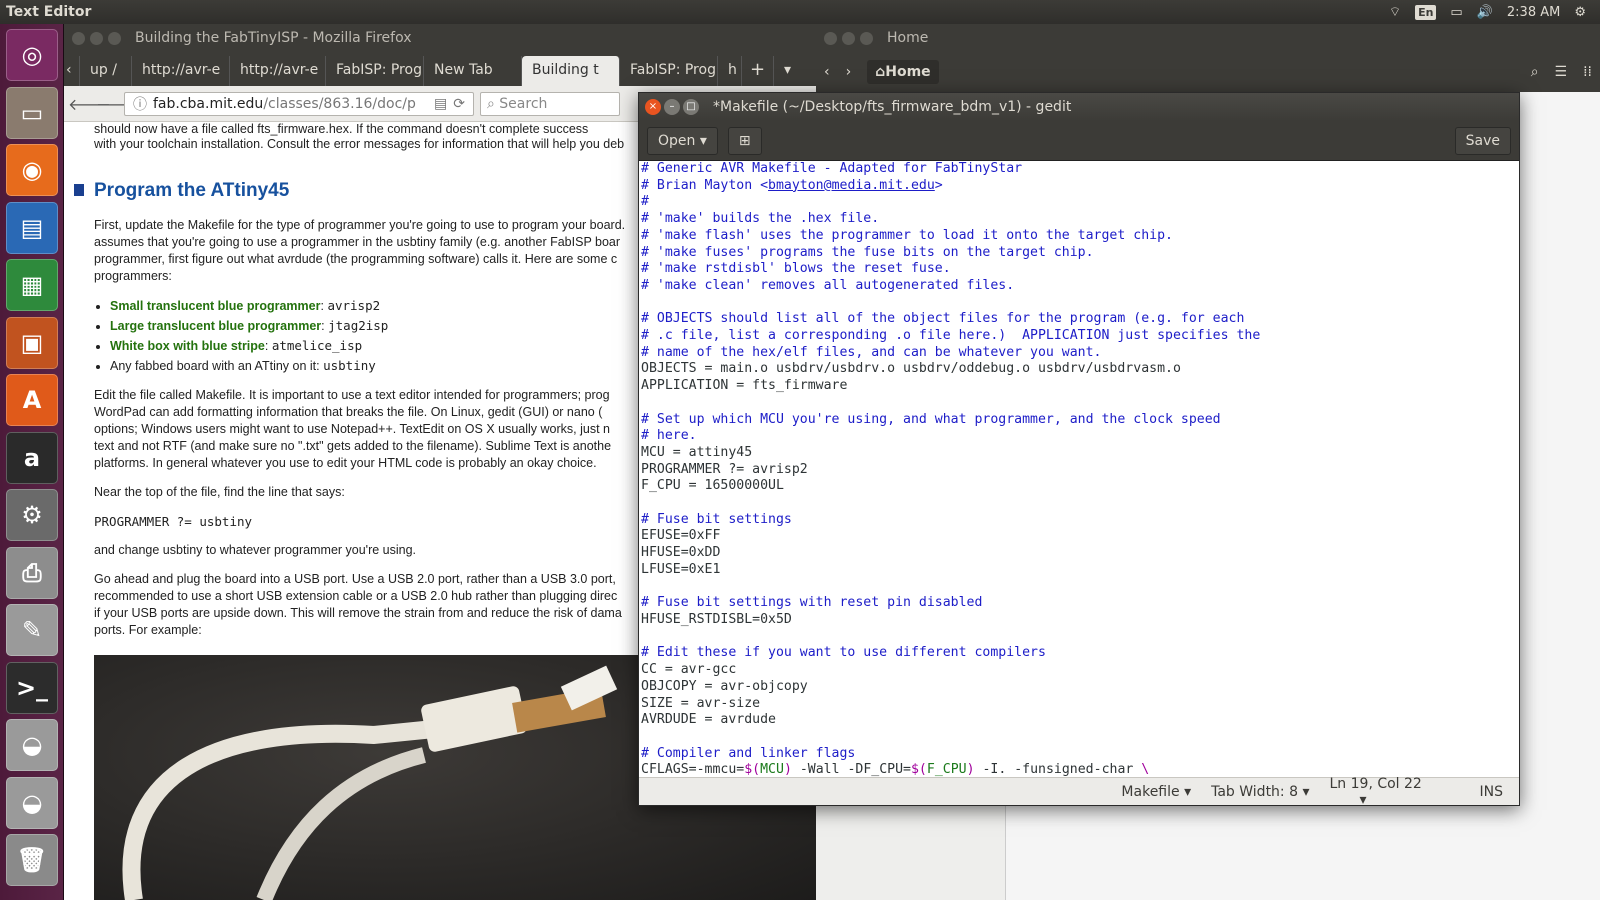 The image size is (1600, 900). What do you see at coordinates (1260, 792) in the screenshot?
I see `tab-width-selector: Tab Width: 8 ▾` at bounding box center [1260, 792].